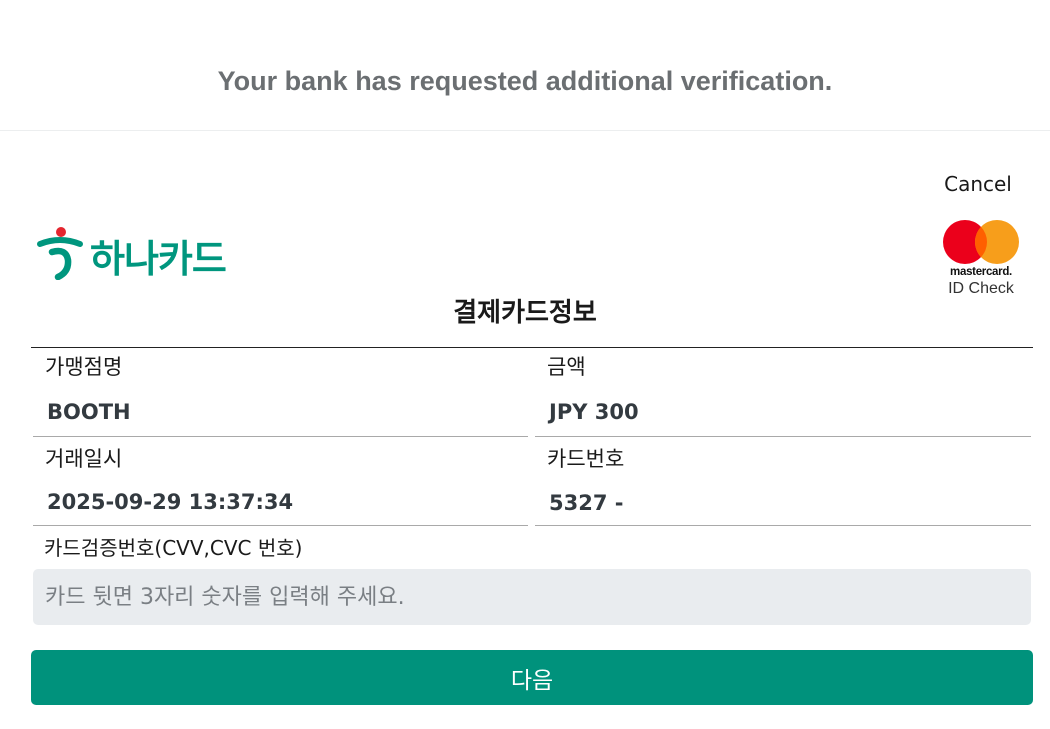 This screenshot has height=729, width=1050. What do you see at coordinates (170, 502) in the screenshot?
I see `datetime-value: 2025-09-29 13:37:34` at bounding box center [170, 502].